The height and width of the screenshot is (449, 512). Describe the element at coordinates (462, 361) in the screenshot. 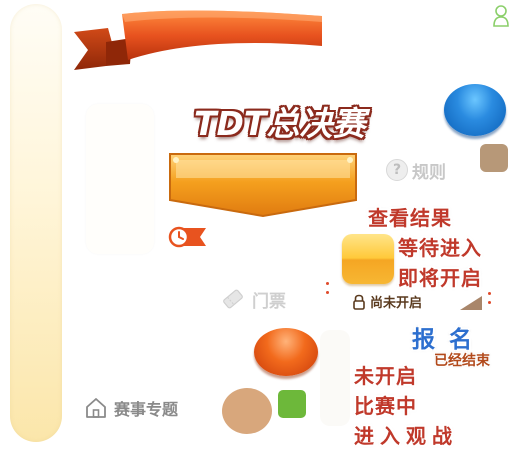

I see `ended-label: 已经结束` at that location.